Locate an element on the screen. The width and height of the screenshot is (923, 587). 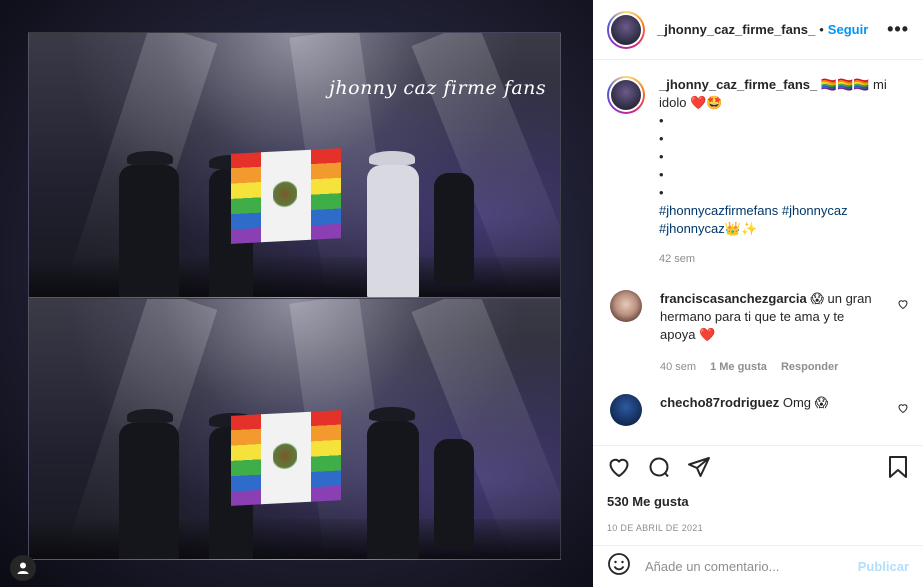
likes-count: 530 Me gusta is located at coordinates (758, 501).